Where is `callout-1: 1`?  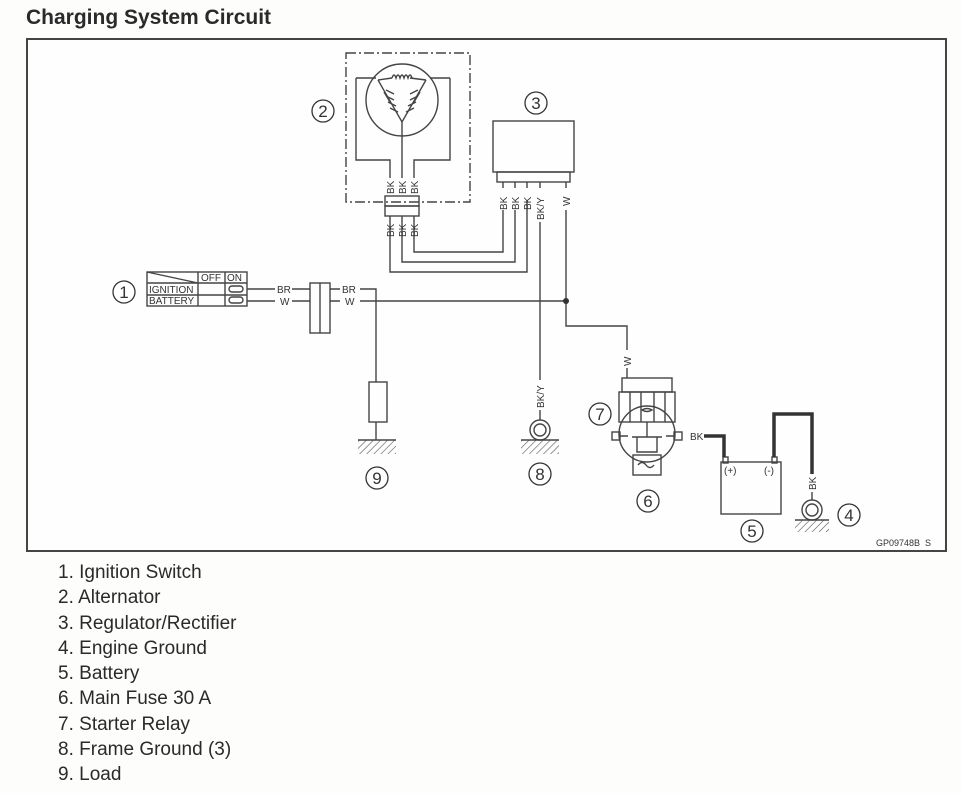 callout-1: 1 is located at coordinates (124, 292).